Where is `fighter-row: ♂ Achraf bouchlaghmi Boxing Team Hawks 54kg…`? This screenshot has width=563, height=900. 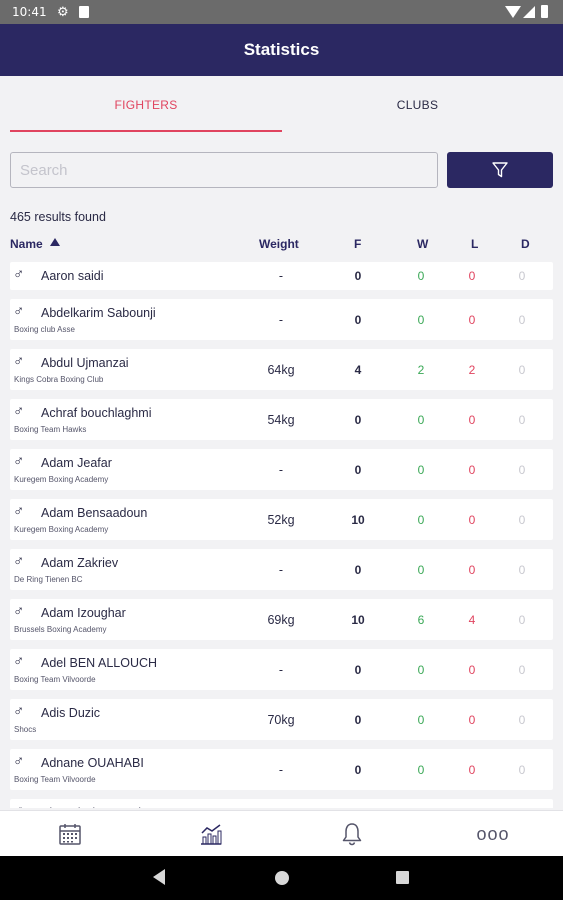
fighter-row: ♂ Achraf bouchlaghmi Boxing Team Hawks 54kg… is located at coordinates (281, 419).